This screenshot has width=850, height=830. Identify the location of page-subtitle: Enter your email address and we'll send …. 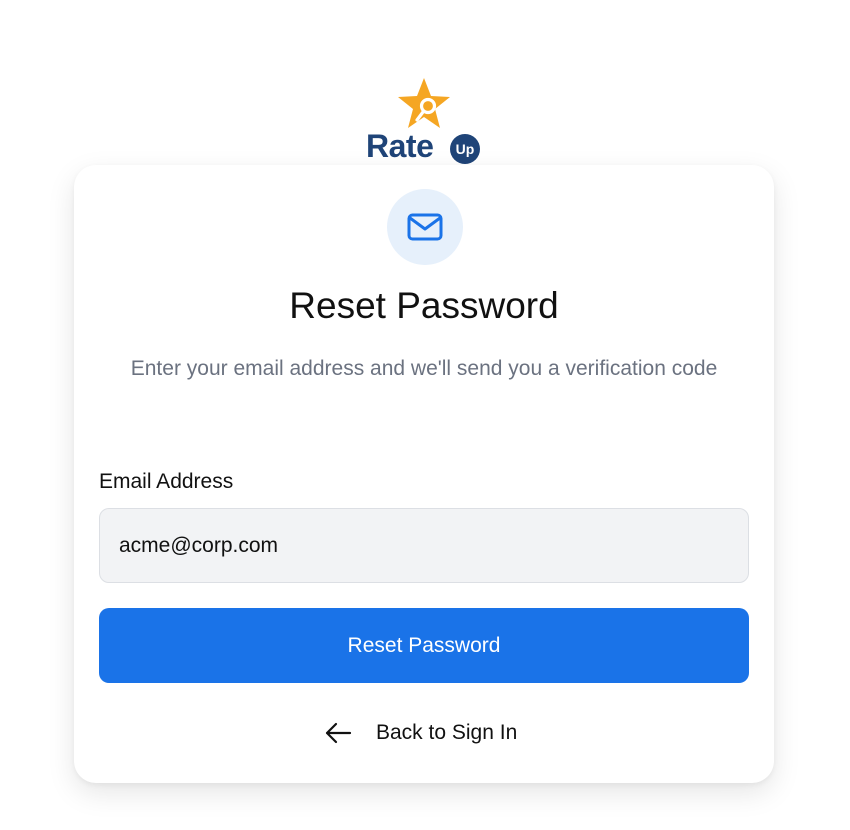
(424, 368).